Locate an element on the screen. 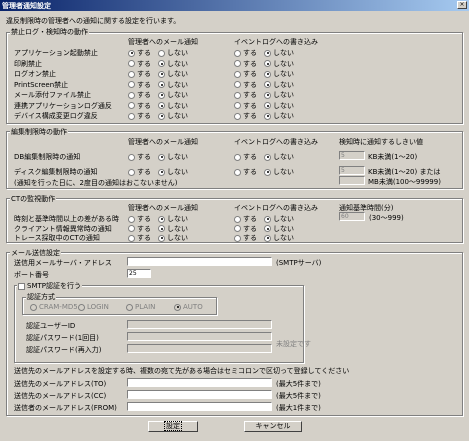 The height and width of the screenshot is (441, 469). sec2-row-0-log-no-radio-icon is located at coordinates (267, 157).